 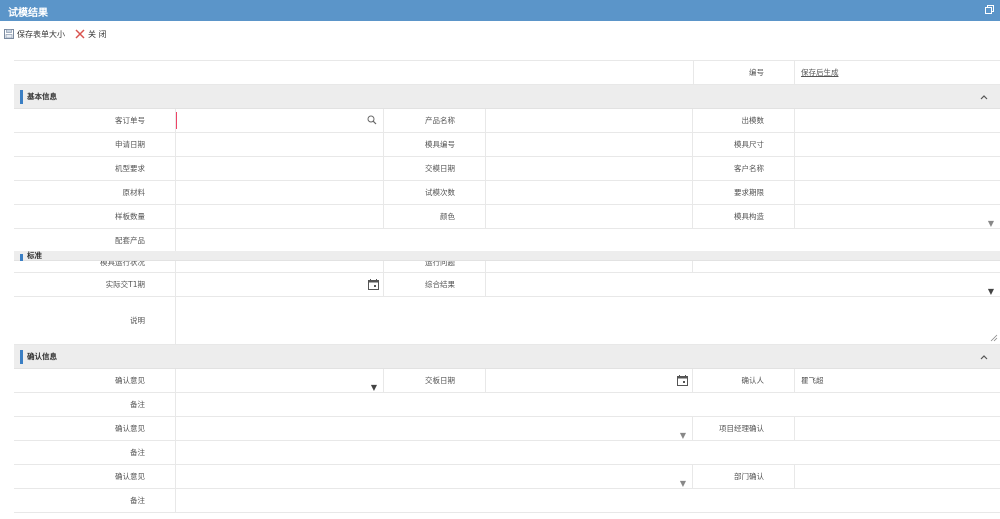 I want to click on actual-t1-date-input, so click(x=280, y=284).